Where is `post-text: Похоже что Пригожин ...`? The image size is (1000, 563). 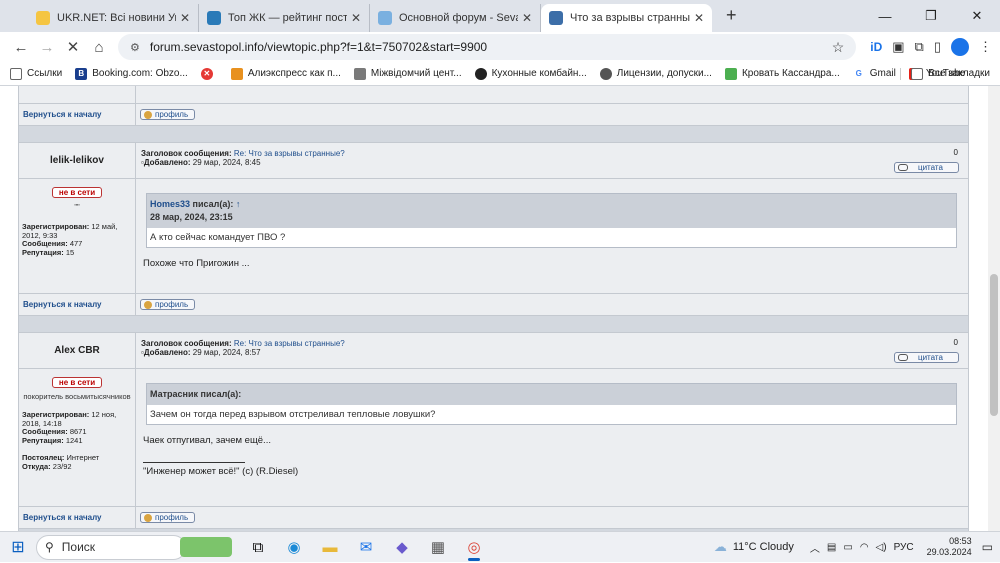
post-text: Похоже что Пригожин ... is located at coordinates (196, 263).